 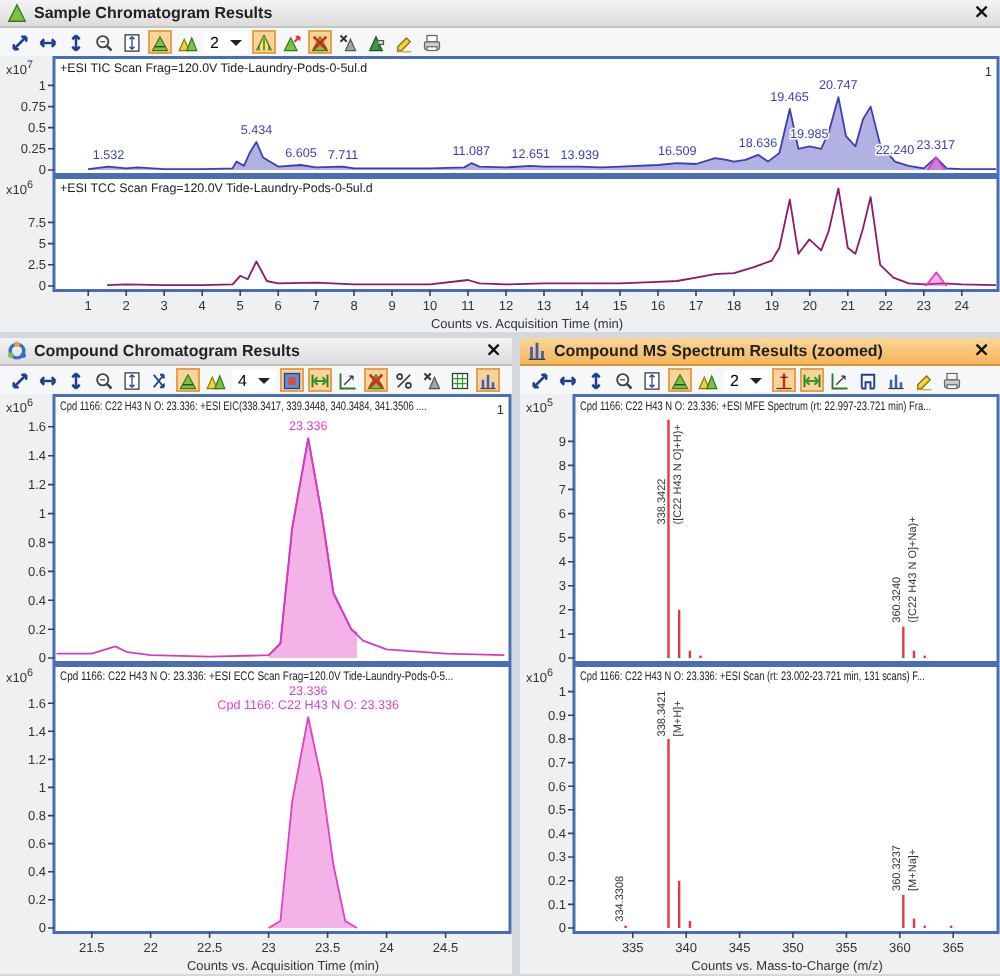 I want to click on panel-title: Compound Chromatogram Results, so click(x=168, y=351).